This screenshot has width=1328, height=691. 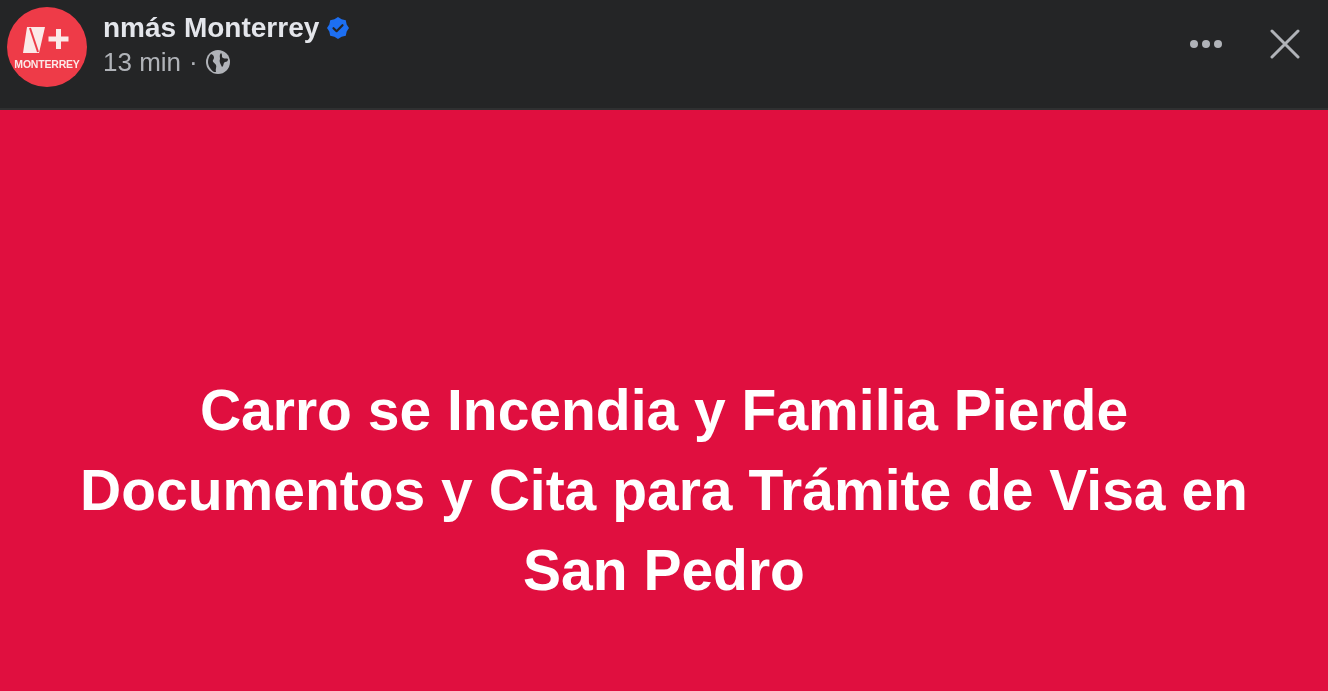 I want to click on close-icon, so click(x=1285, y=44).